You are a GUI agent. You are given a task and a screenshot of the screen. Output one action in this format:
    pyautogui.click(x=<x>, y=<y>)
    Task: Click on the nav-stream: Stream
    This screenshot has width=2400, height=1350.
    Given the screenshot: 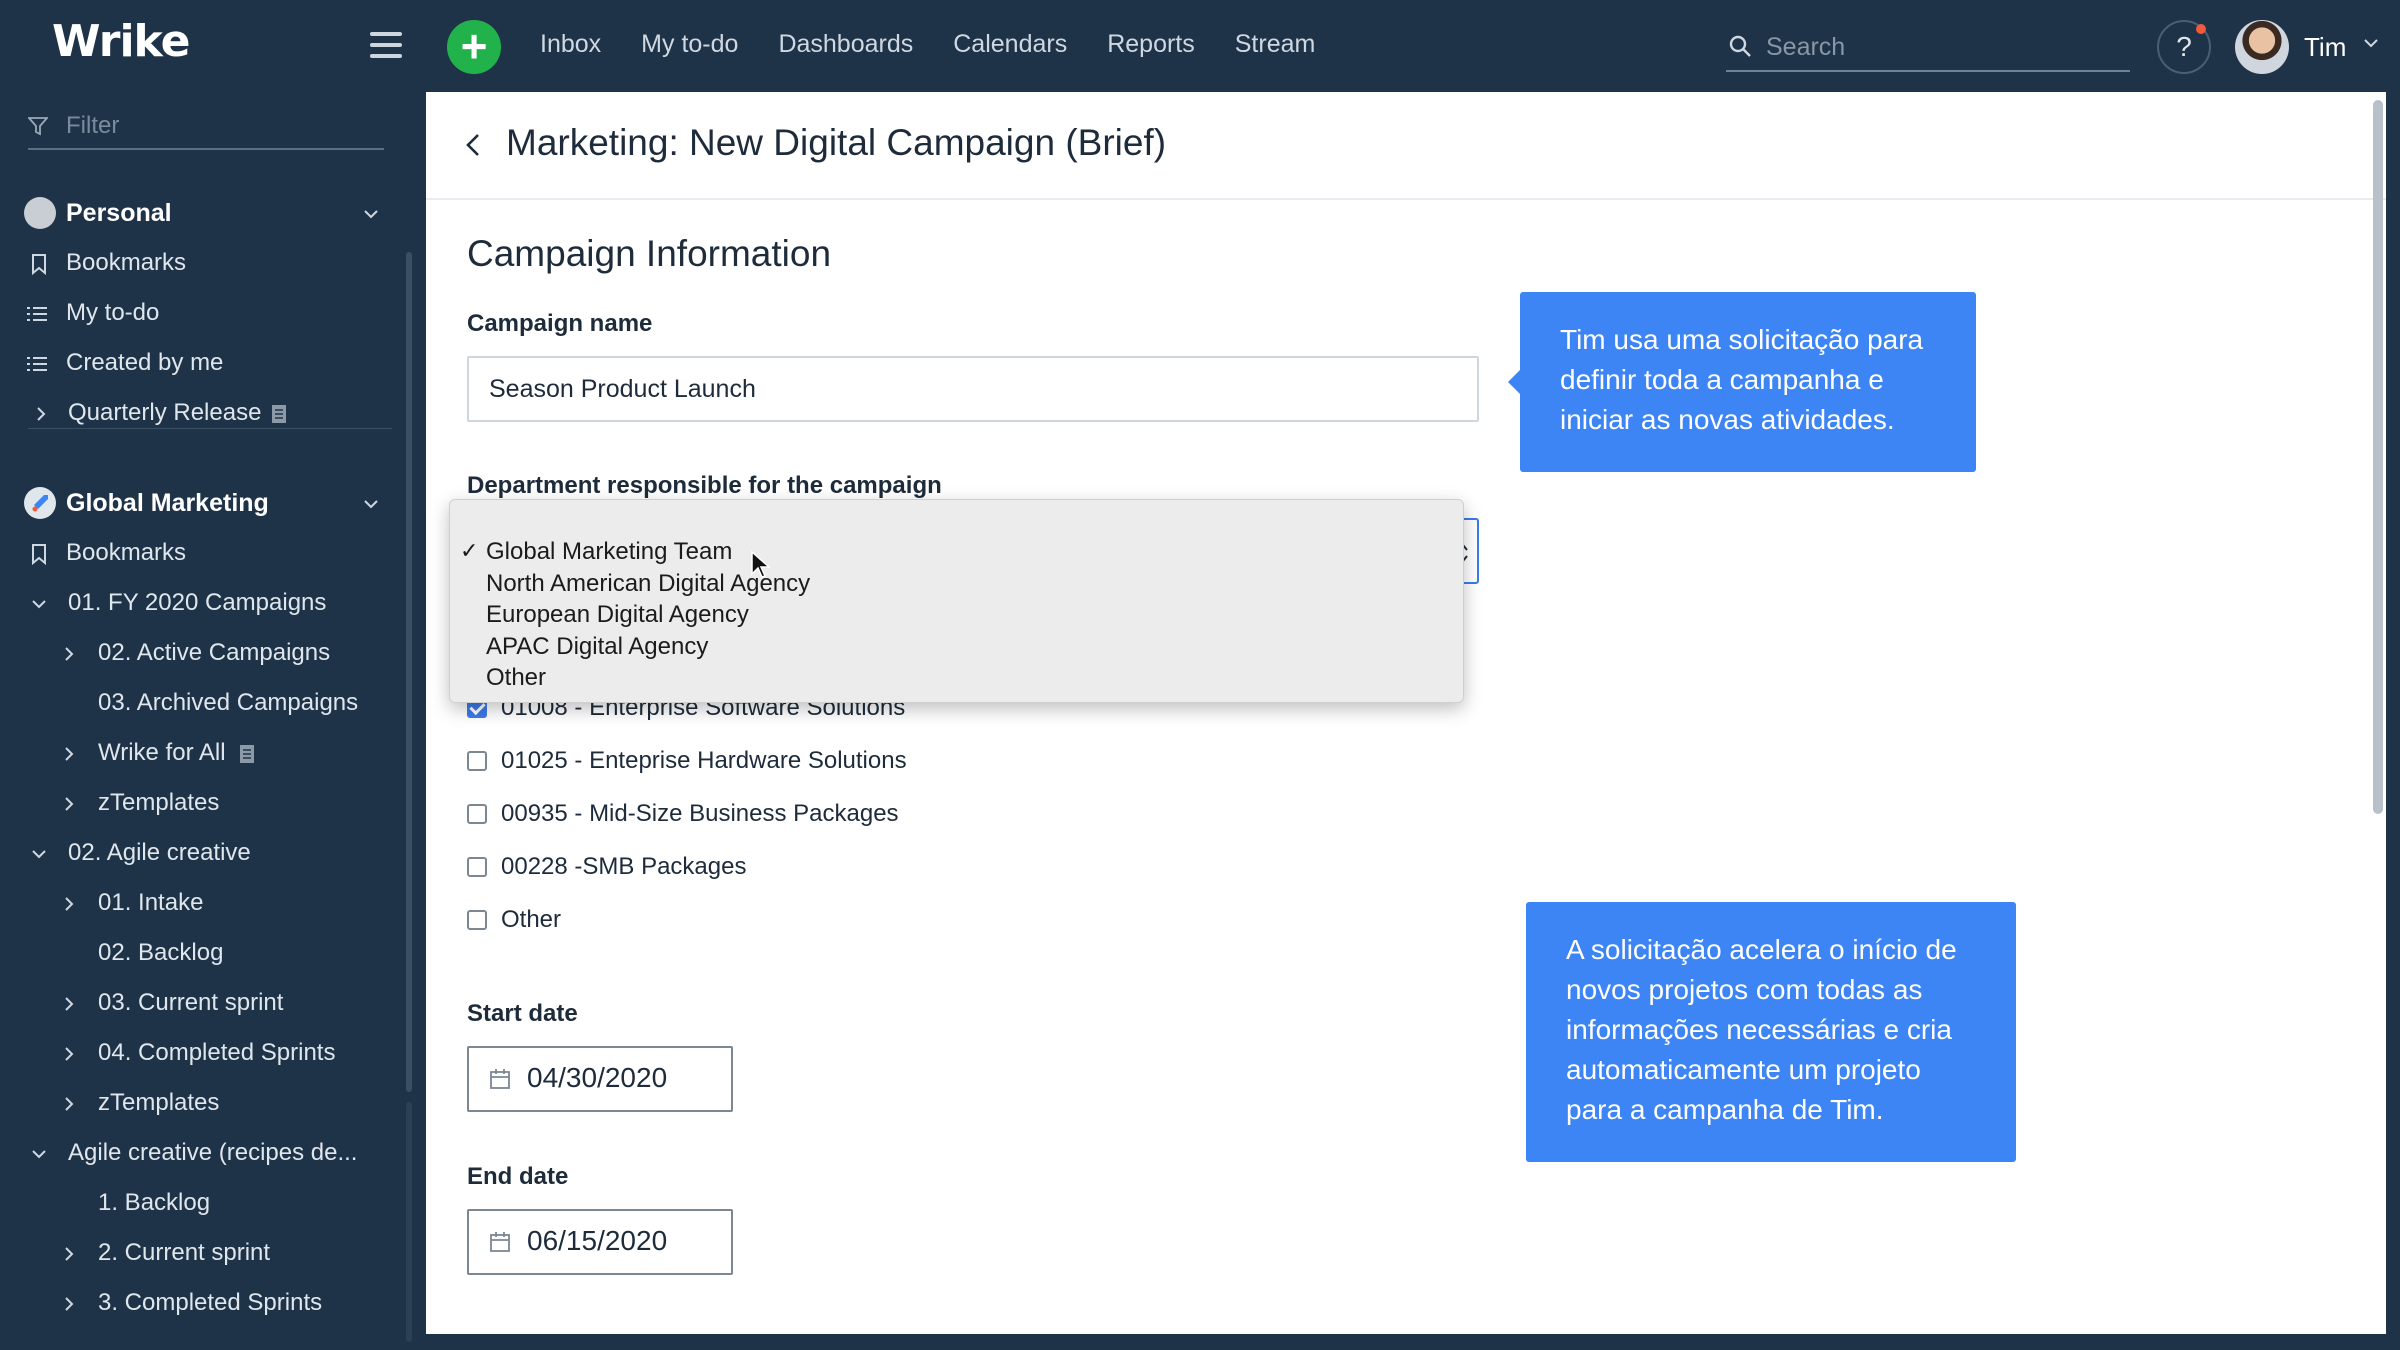 What is the action you would take?
    pyautogui.click(x=1275, y=44)
    